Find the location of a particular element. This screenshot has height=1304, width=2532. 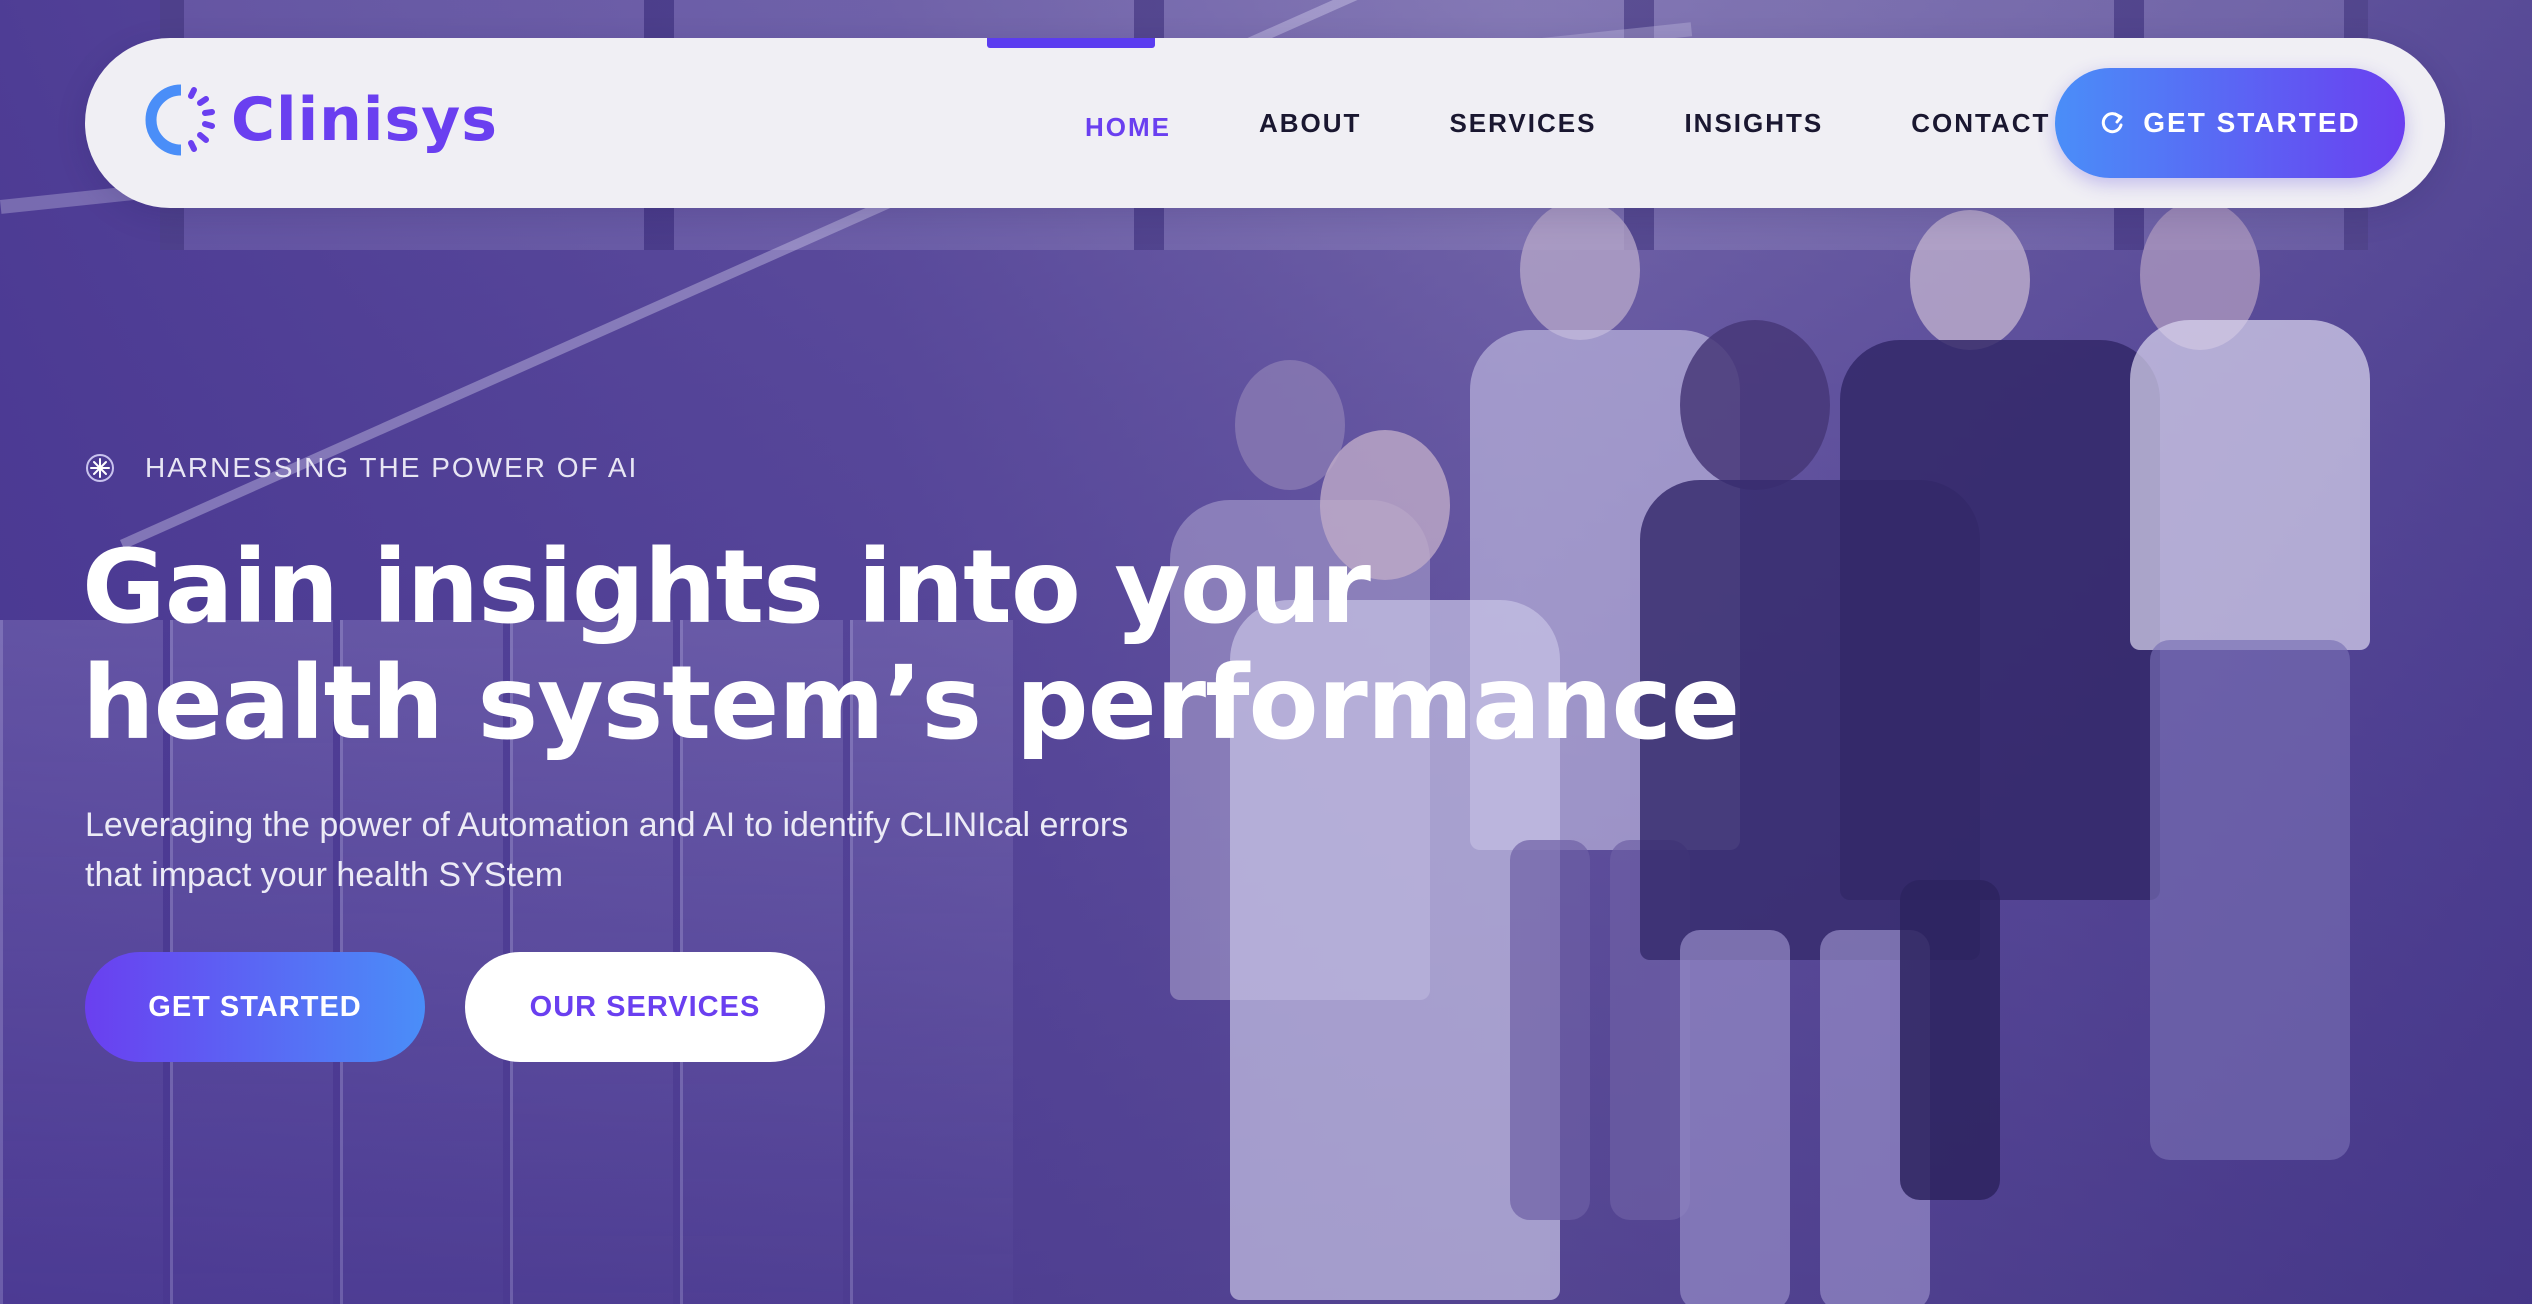

nav-item-home: HOME is located at coordinates (1128, 127).